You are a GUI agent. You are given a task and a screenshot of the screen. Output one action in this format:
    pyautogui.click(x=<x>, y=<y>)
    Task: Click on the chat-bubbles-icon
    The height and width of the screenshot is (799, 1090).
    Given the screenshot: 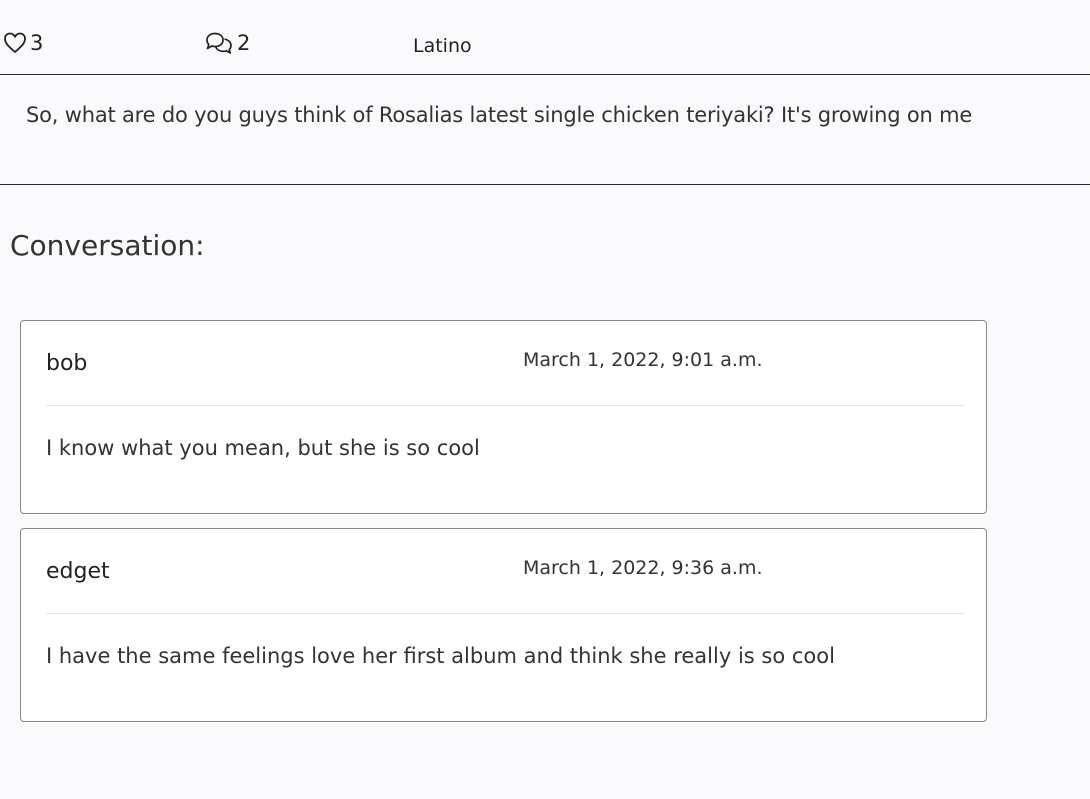 What is the action you would take?
    pyautogui.click(x=219, y=43)
    